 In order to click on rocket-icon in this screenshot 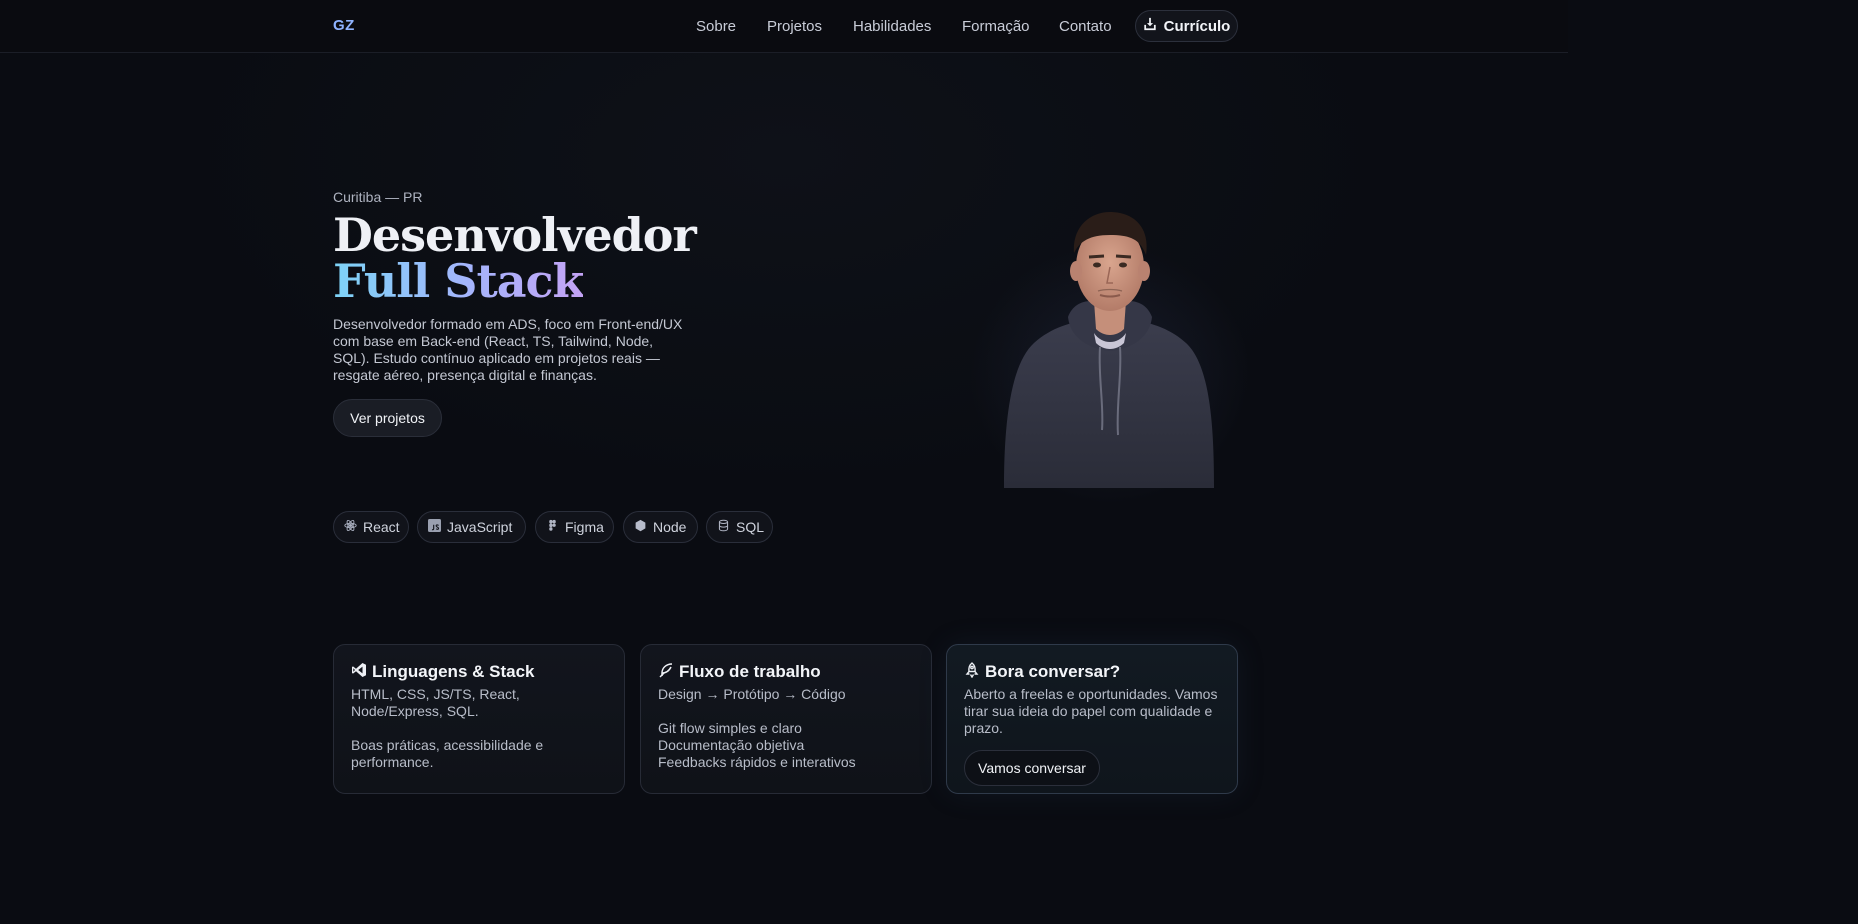, I will do `click(972, 672)`.